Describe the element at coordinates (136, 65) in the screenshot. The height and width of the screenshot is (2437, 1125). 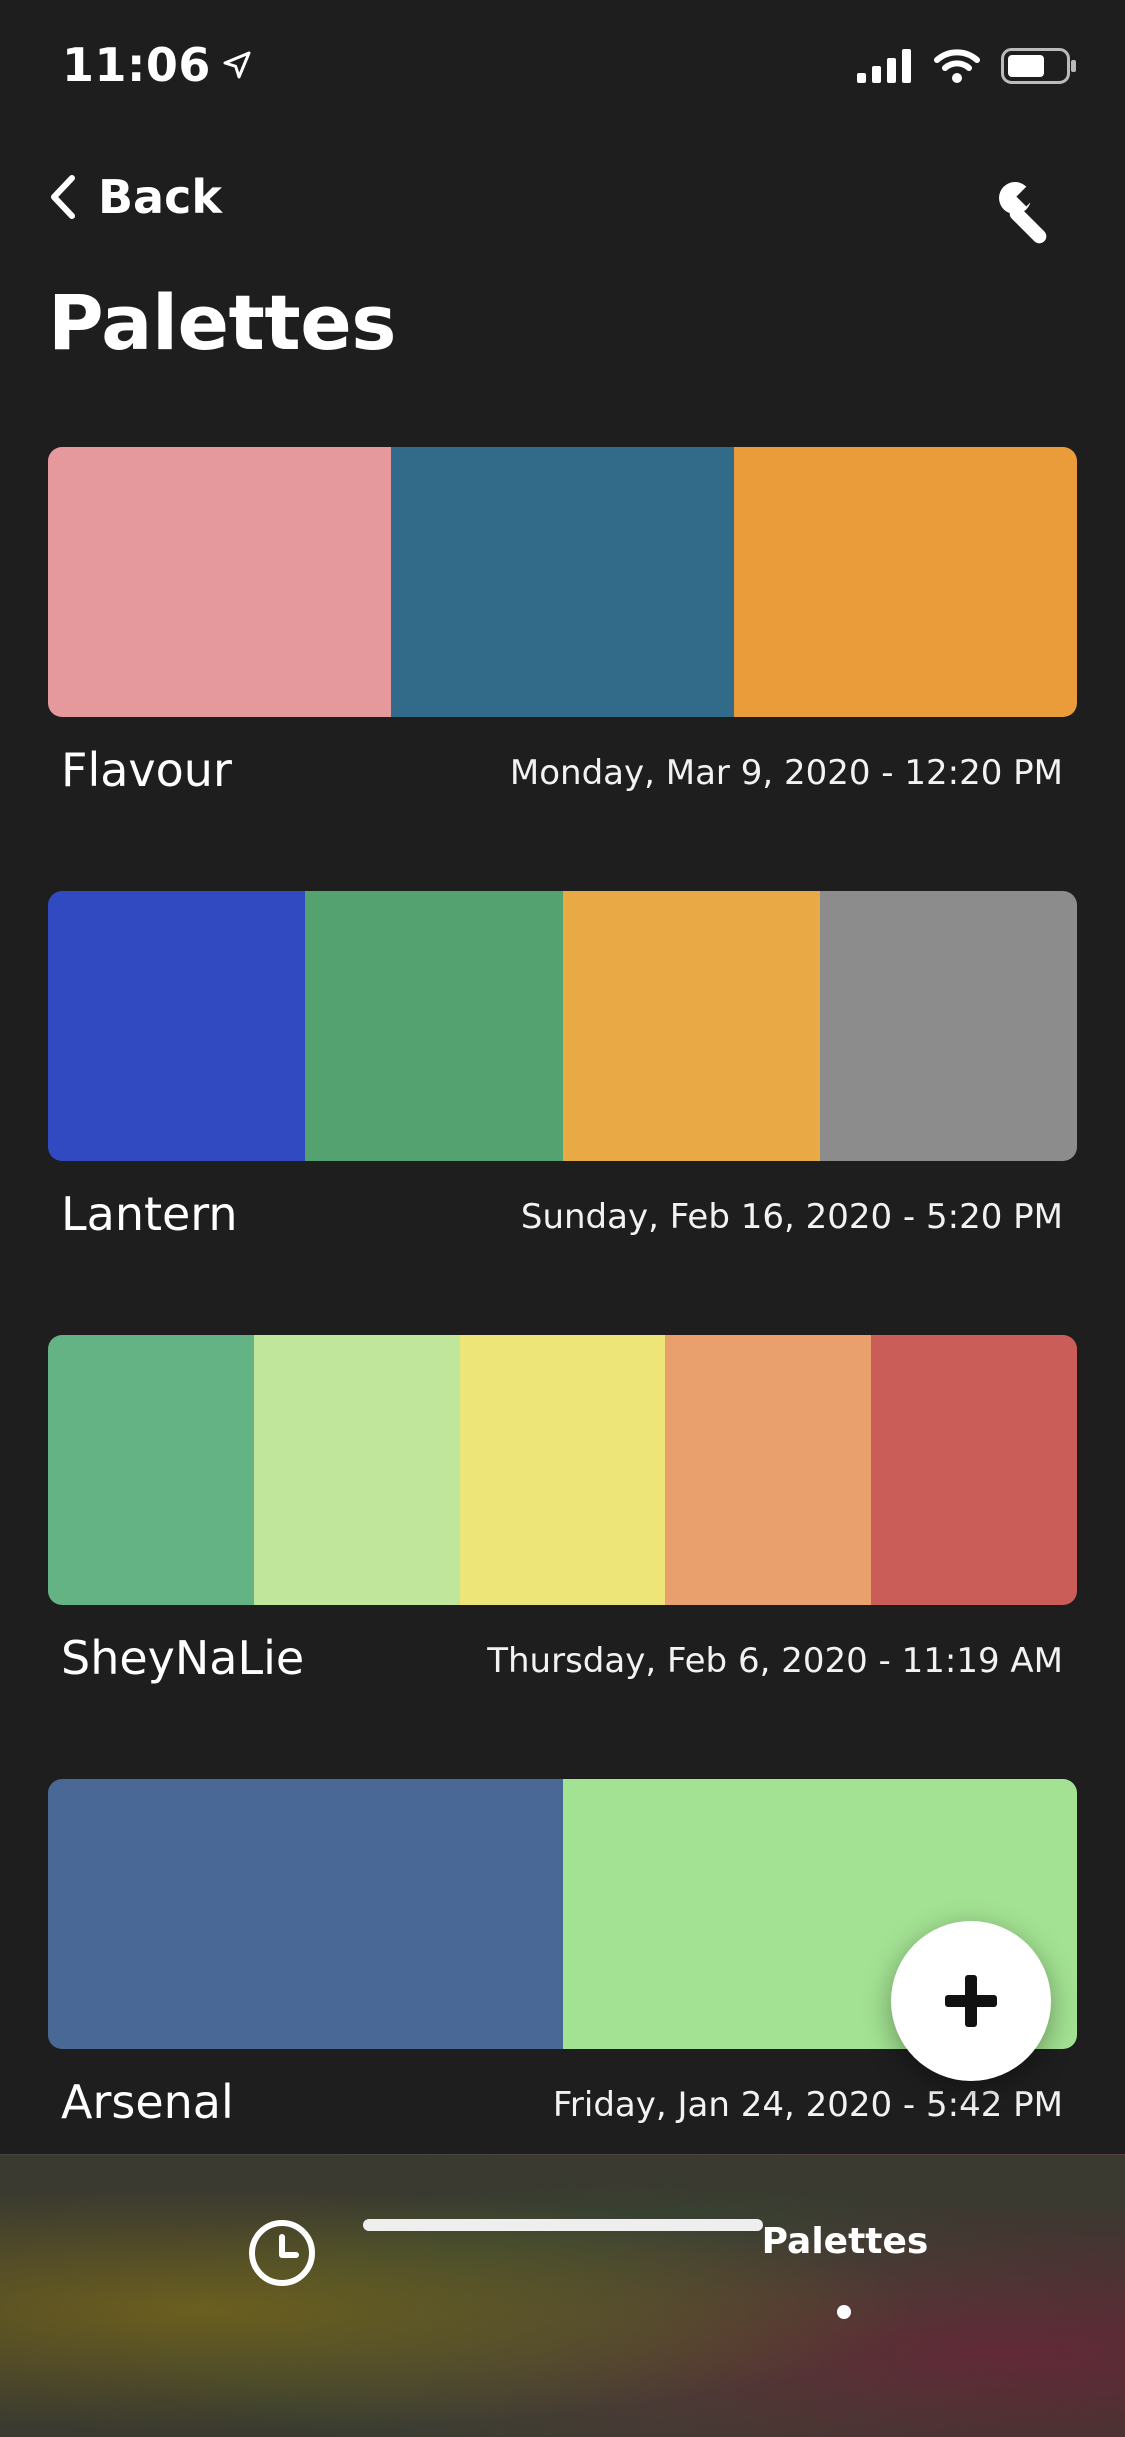
I see `status-time-text: 11:06` at that location.